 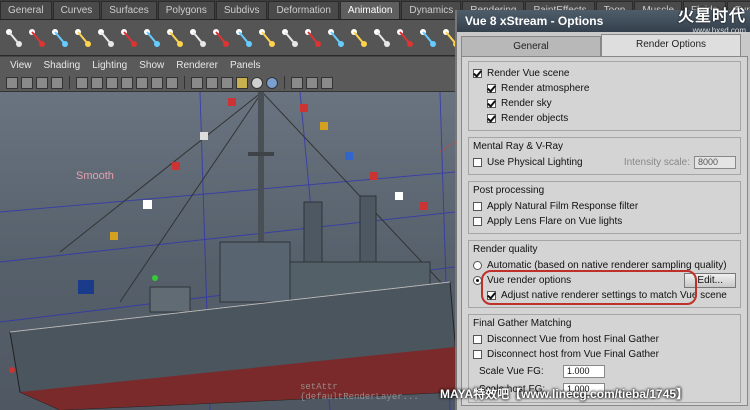 I want to click on grid-icon, so click(x=82, y=82).